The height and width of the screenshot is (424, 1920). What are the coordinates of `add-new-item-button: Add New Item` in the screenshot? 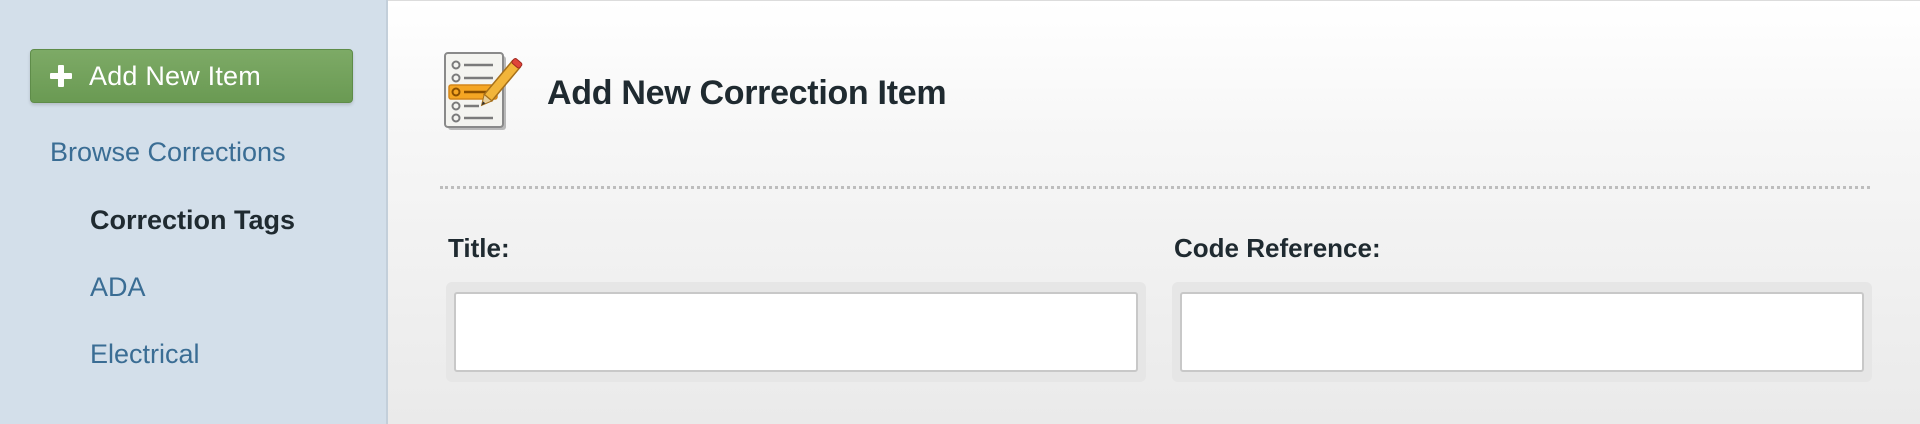 It's located at (191, 76).